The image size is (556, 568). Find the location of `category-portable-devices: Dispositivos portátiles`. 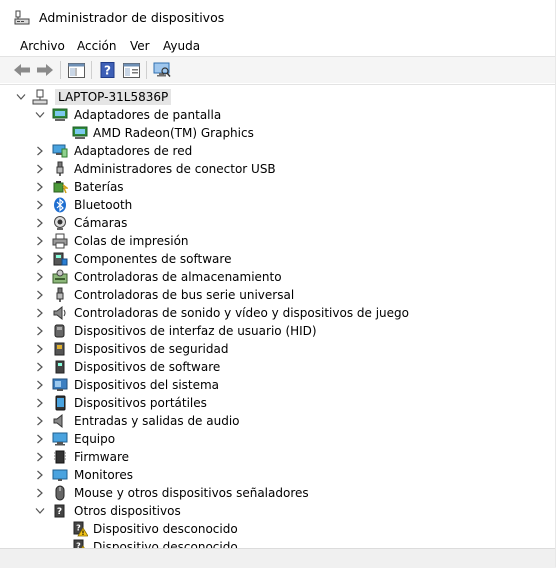

category-portable-devices: Dispositivos portátiles is located at coordinates (278, 403).